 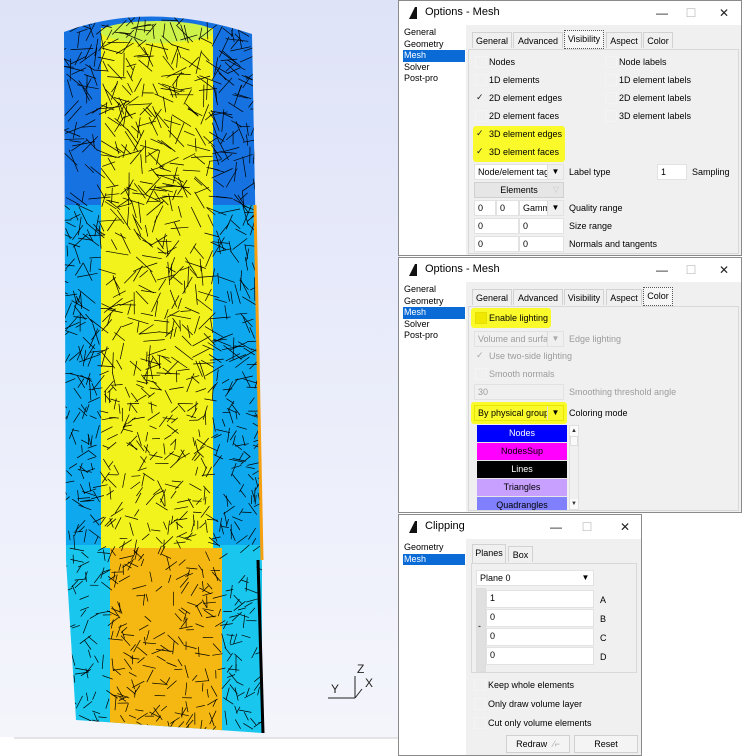 I want to click on tab-box: Box, so click(x=520, y=554).